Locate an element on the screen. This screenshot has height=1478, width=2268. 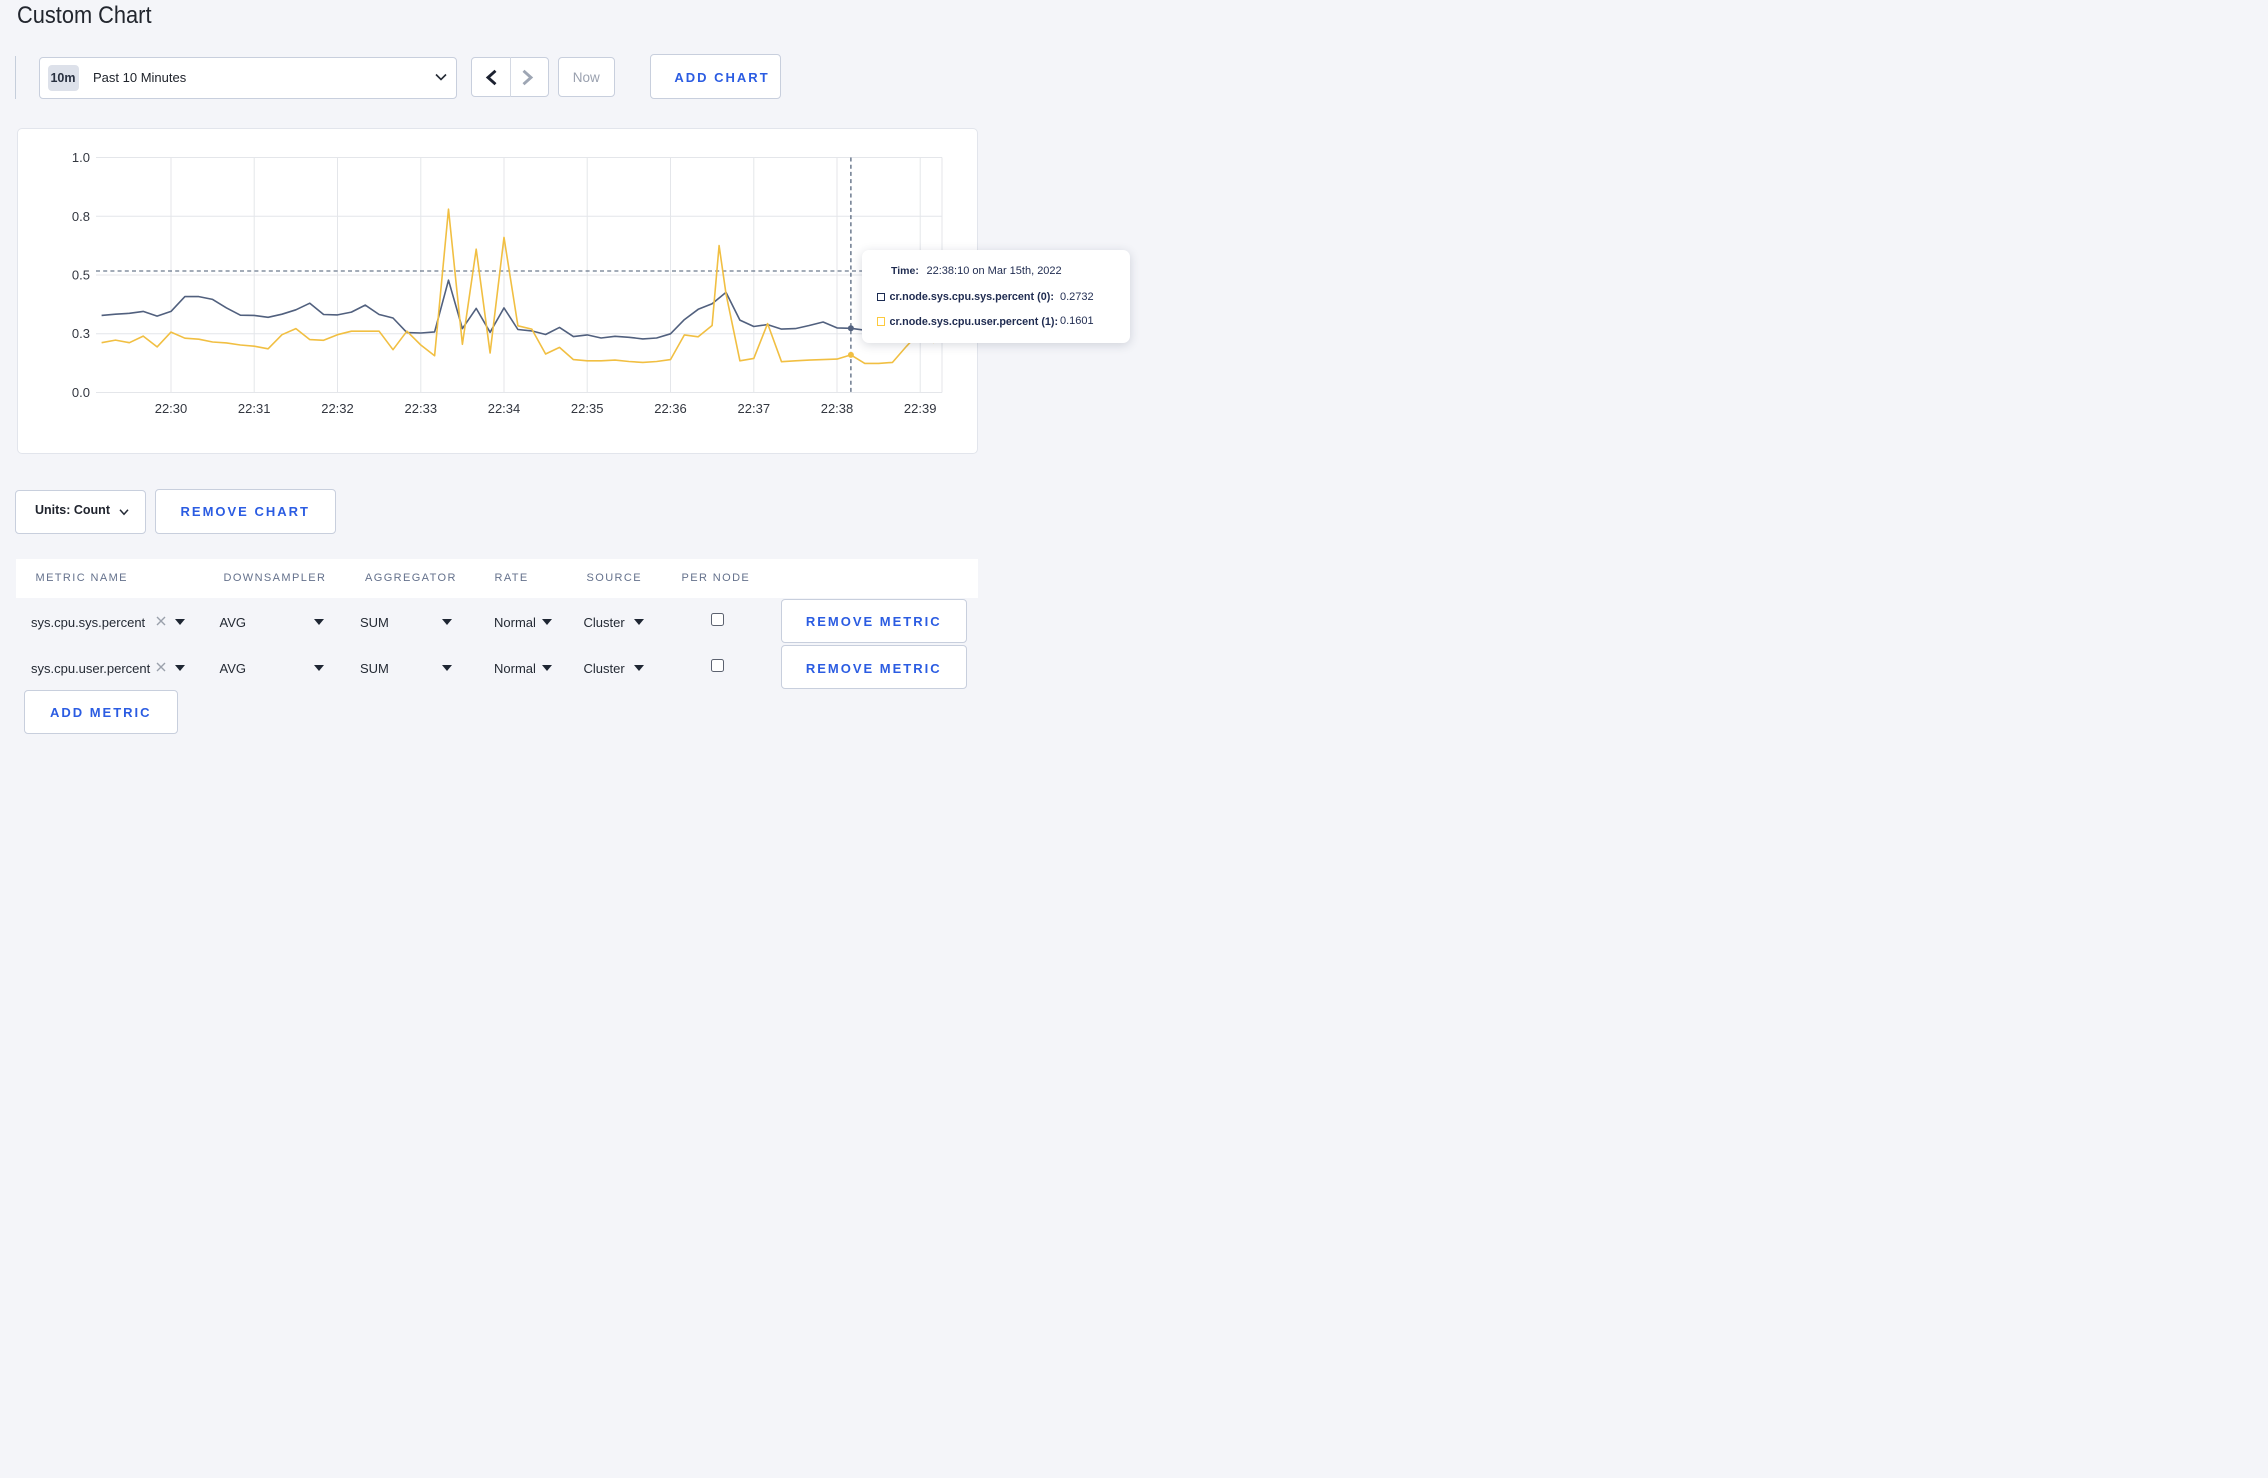
svg-text: 1.0 is located at coordinates (81, 157).